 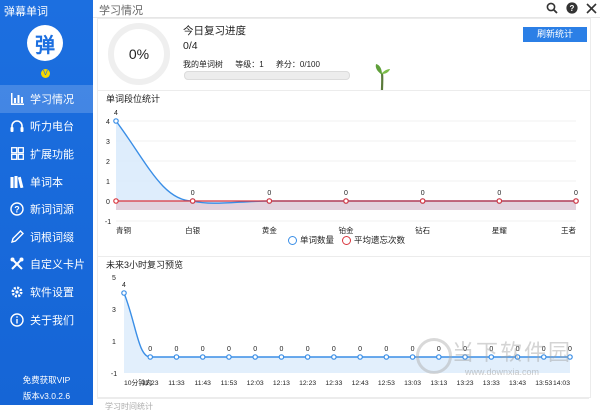 What do you see at coordinates (46, 182) in the screenshot?
I see `sidebar-item-4: 单词本` at bounding box center [46, 182].